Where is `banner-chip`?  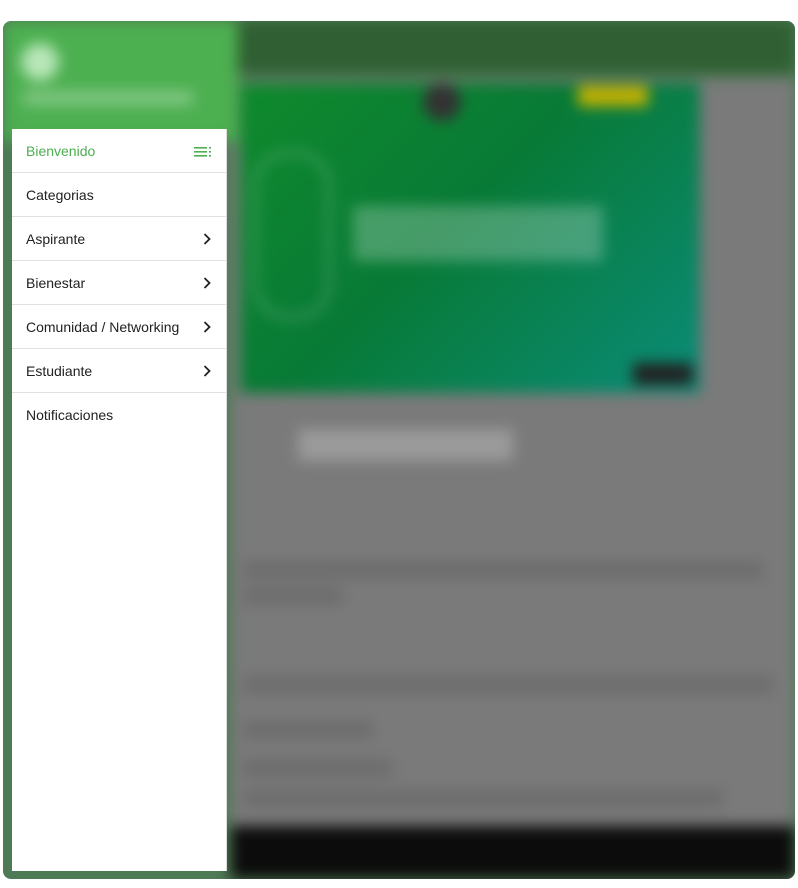 banner-chip is located at coordinates (663, 374).